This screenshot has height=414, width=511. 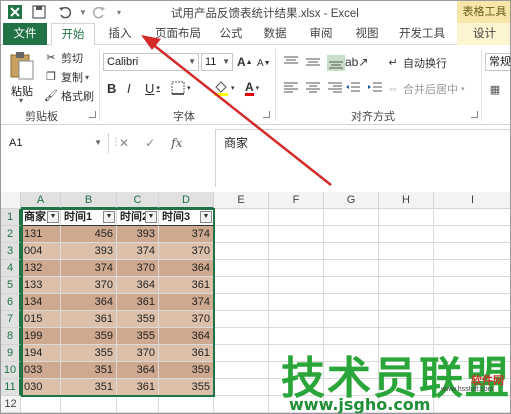 What do you see at coordinates (11, 234) in the screenshot?
I see `row-header-2: 2` at bounding box center [11, 234].